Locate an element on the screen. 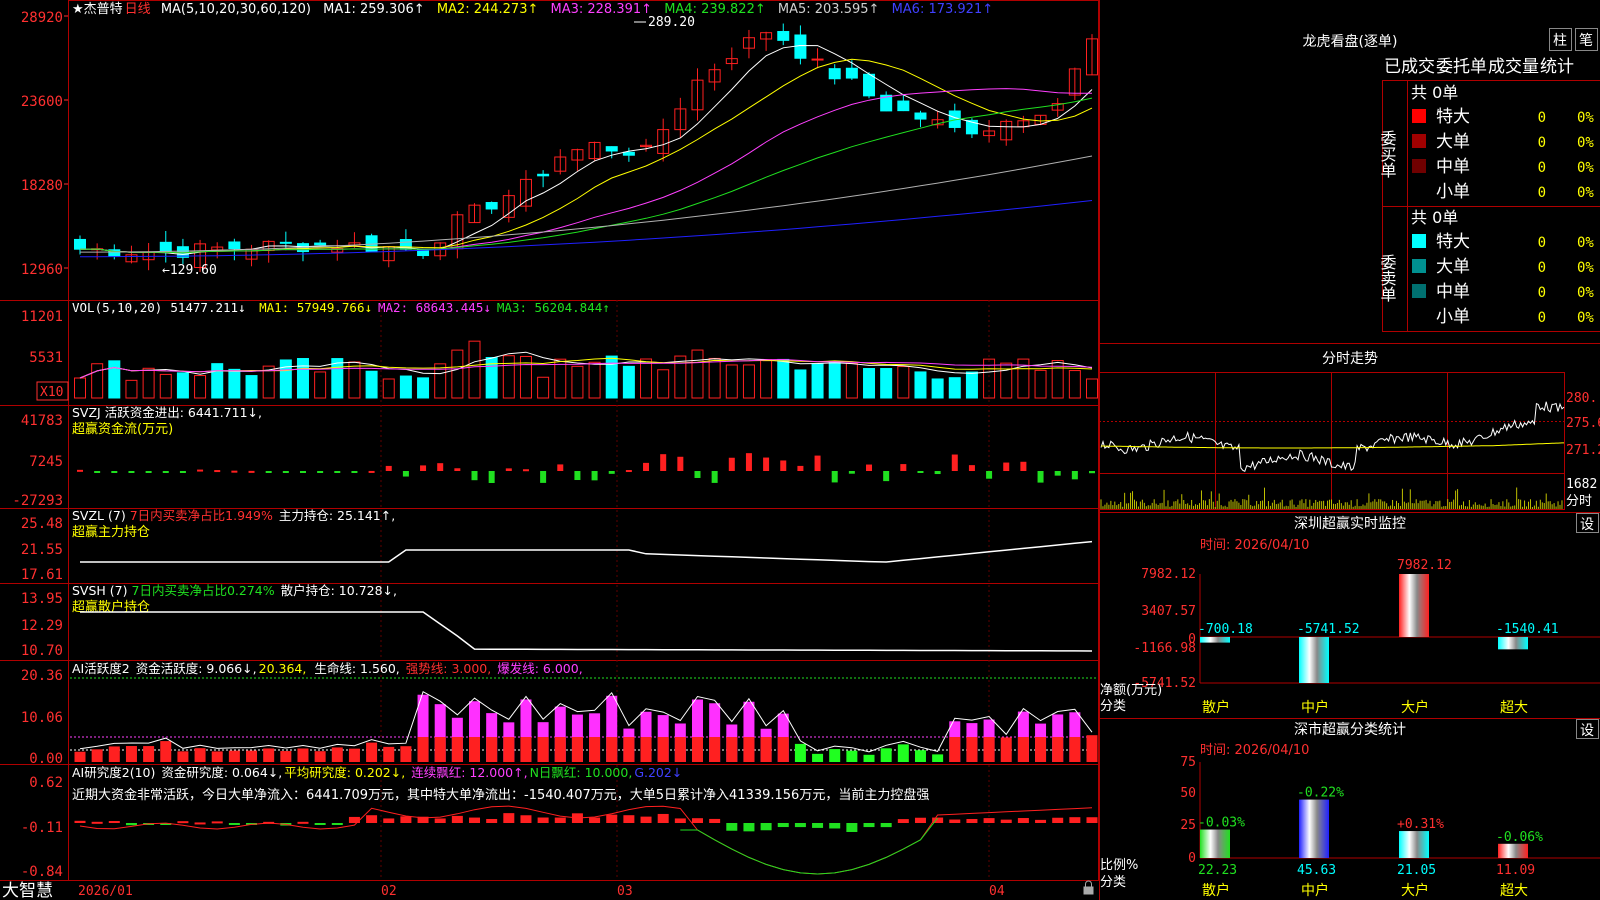 The width and height of the screenshot is (1600, 900). svzj-y-tick: 7245 is located at coordinates (46, 462).